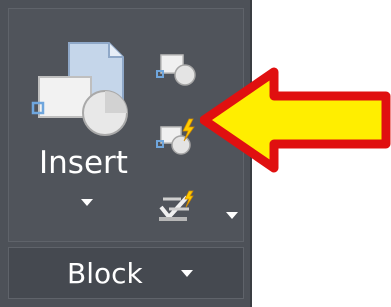  I want to click on panel-title: Block, so click(105, 273).